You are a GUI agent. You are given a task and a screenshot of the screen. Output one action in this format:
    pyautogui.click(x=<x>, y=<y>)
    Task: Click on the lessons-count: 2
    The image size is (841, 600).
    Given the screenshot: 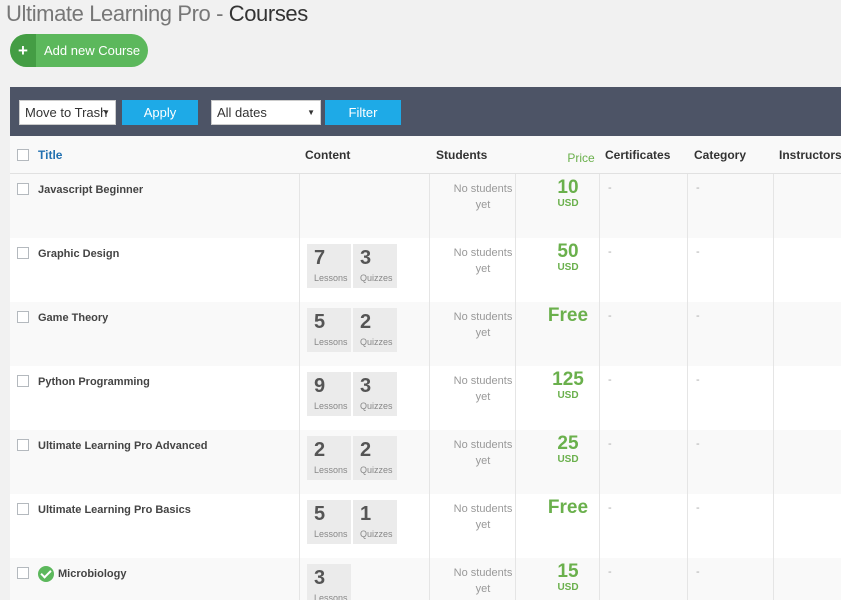 What is the action you would take?
    pyautogui.click(x=320, y=450)
    